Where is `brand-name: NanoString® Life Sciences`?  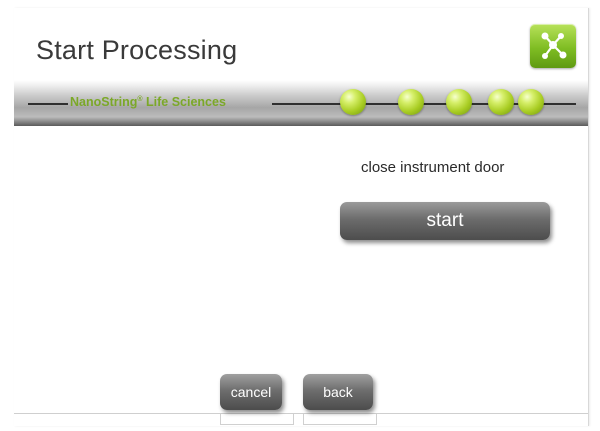
brand-name: NanoString® Life Sciences is located at coordinates (148, 102).